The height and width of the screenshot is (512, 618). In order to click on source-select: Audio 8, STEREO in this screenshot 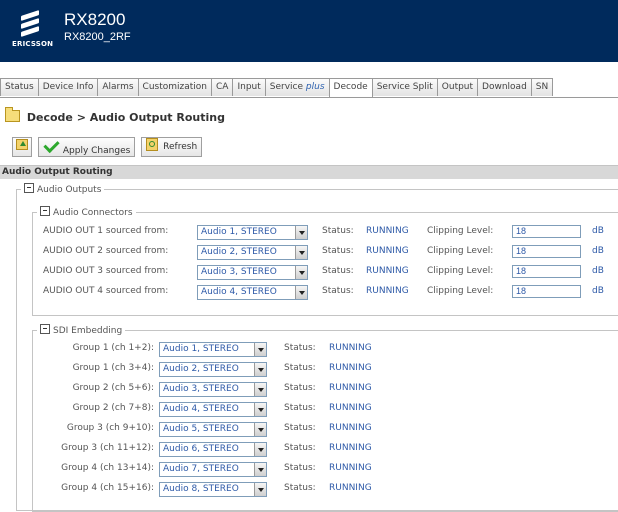, I will do `click(213, 489)`.